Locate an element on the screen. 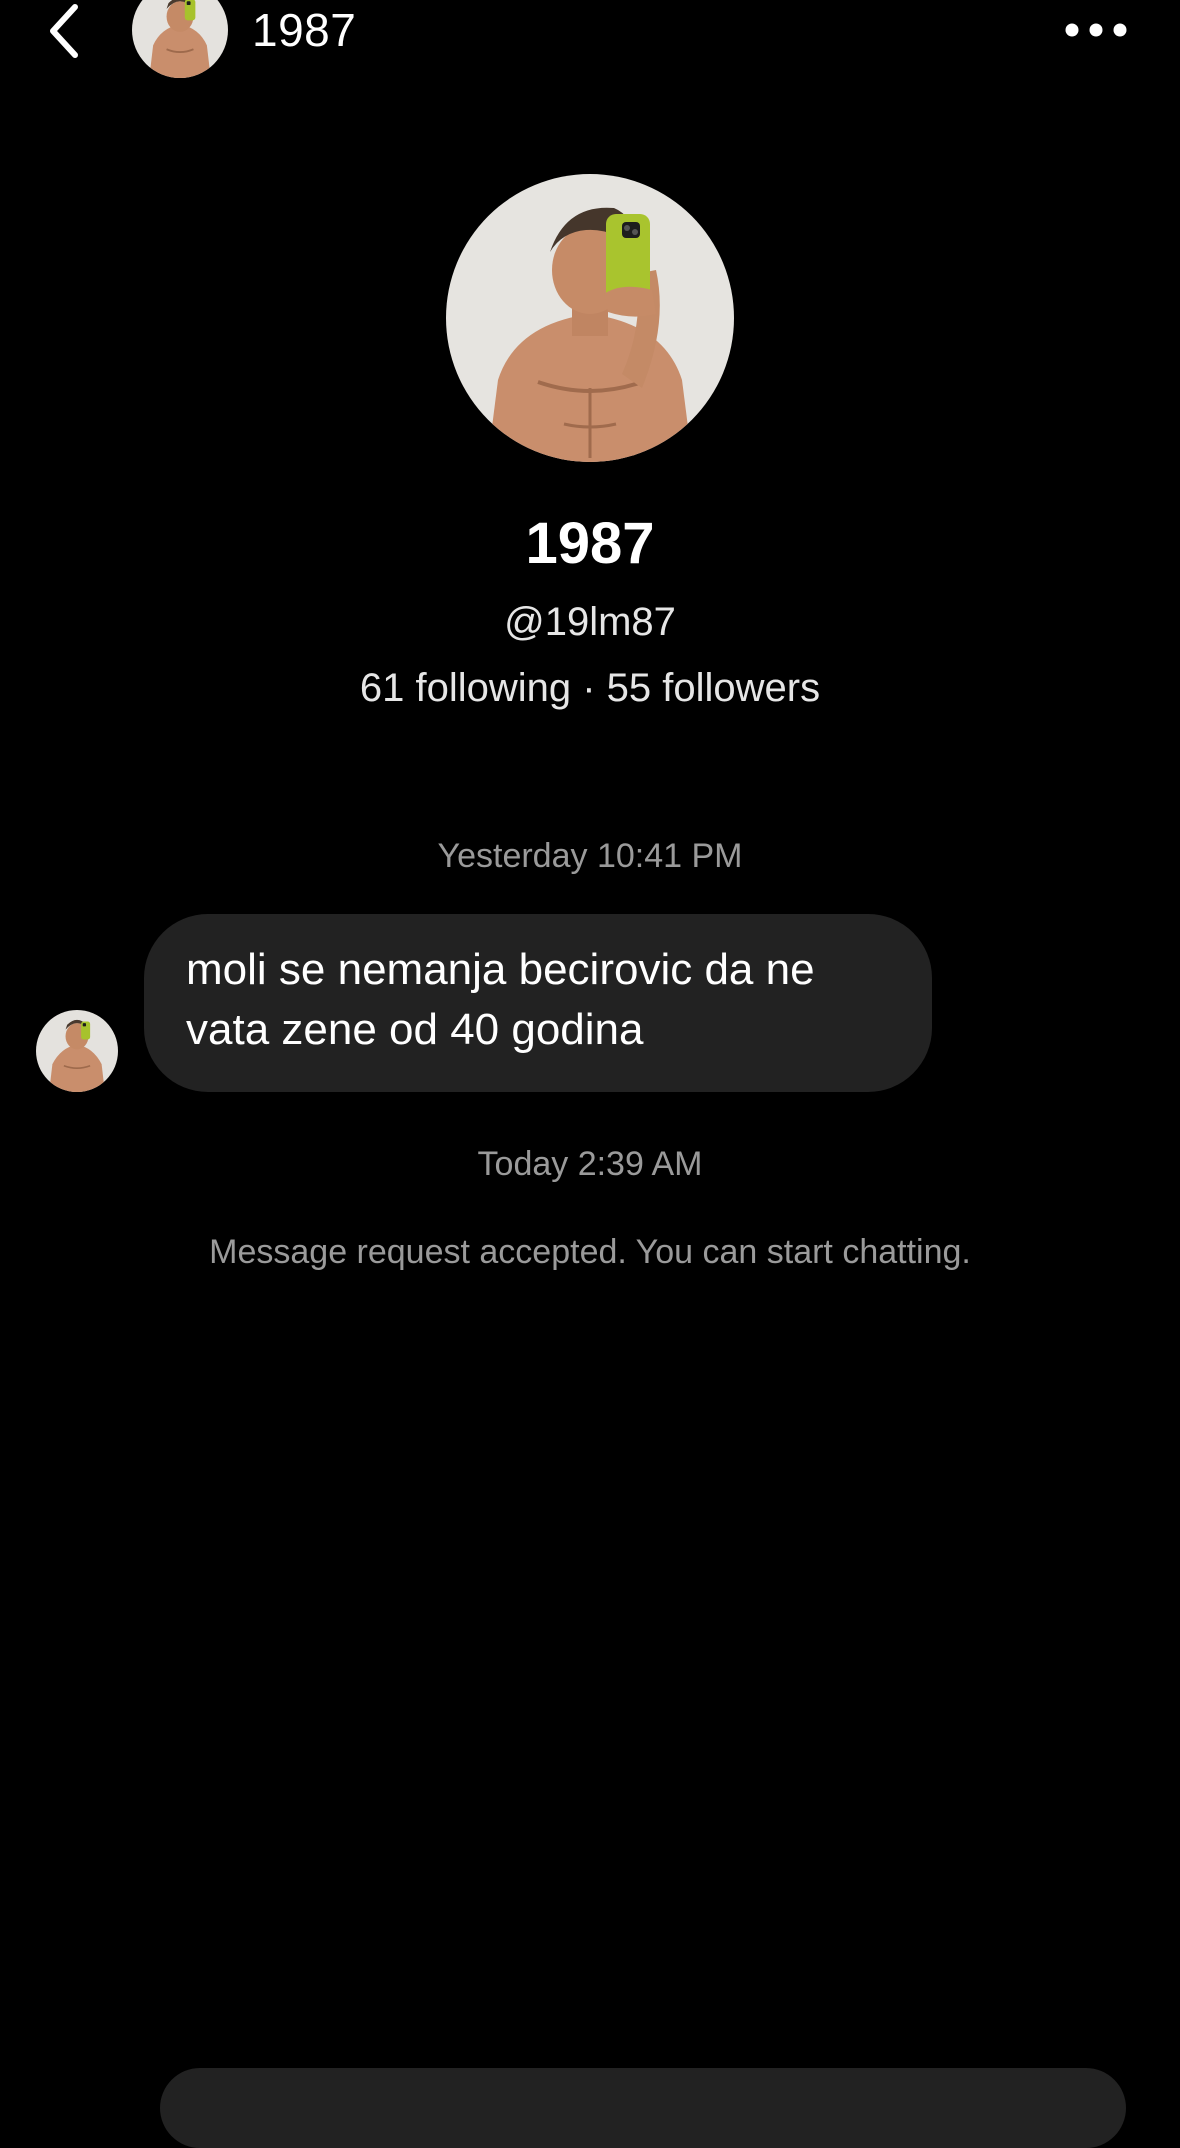 This screenshot has width=1180, height=2148. more-options-button is located at coordinates (1096, 30).